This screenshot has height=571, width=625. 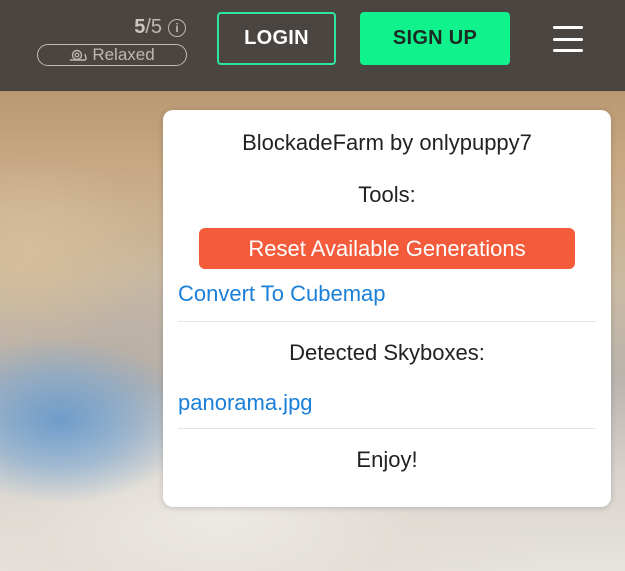 I want to click on credits-total: /5, so click(x=153, y=27).